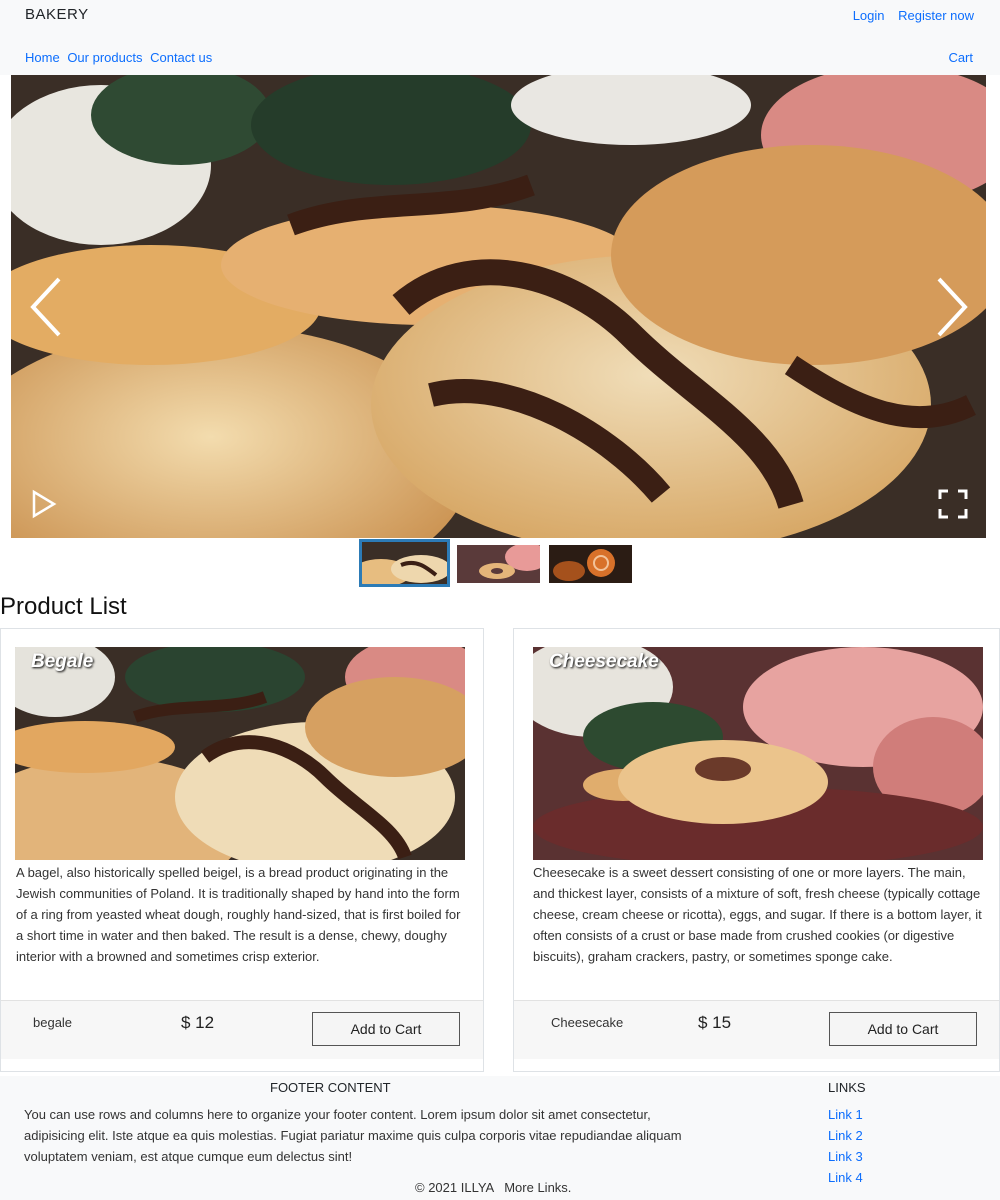  I want to click on product-image: Cheesecake, so click(758, 753).